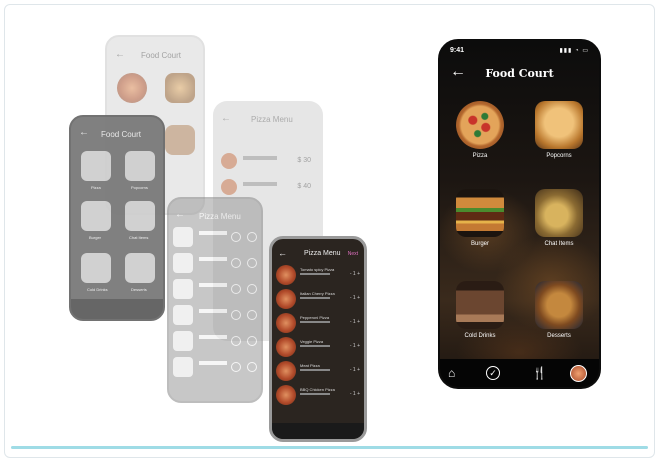 Image resolution: width=659 pixels, height=462 pixels. I want to click on tile-label: Cold Drinks, so click(97, 289).